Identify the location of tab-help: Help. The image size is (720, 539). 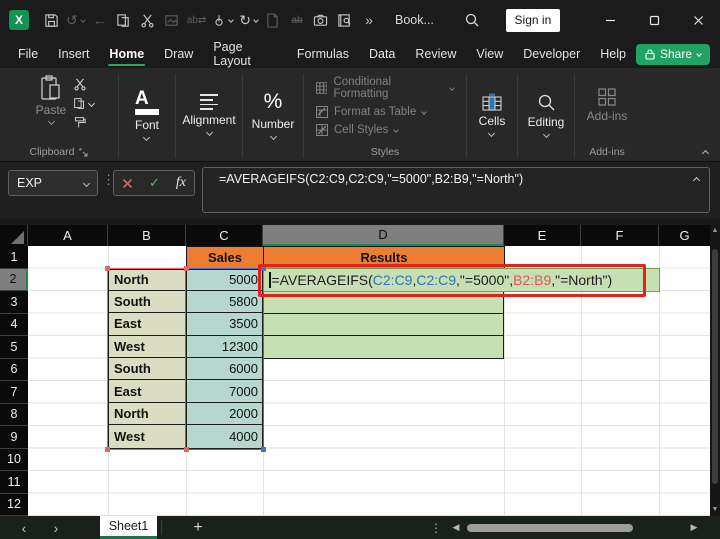
(613, 54).